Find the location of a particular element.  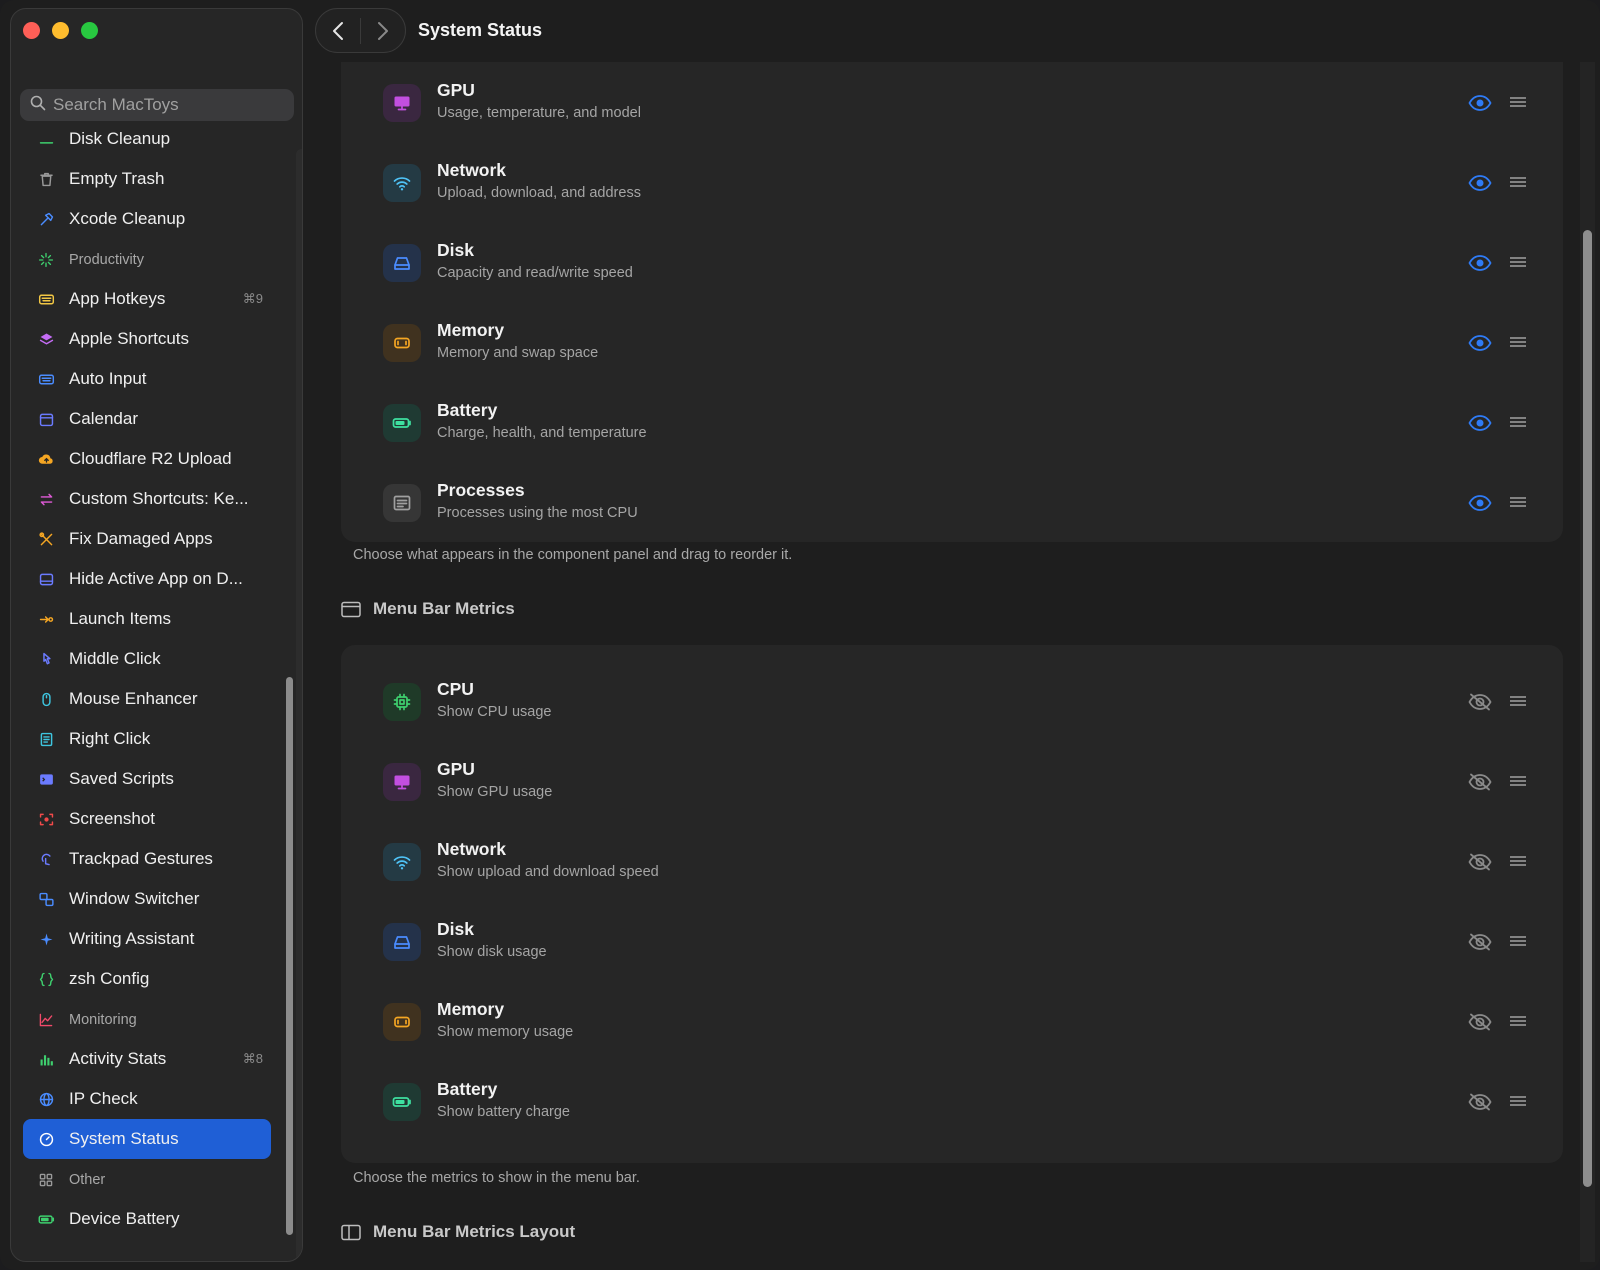

sidebar-item-zsh-config: zsh Config is located at coordinates (147, 979).